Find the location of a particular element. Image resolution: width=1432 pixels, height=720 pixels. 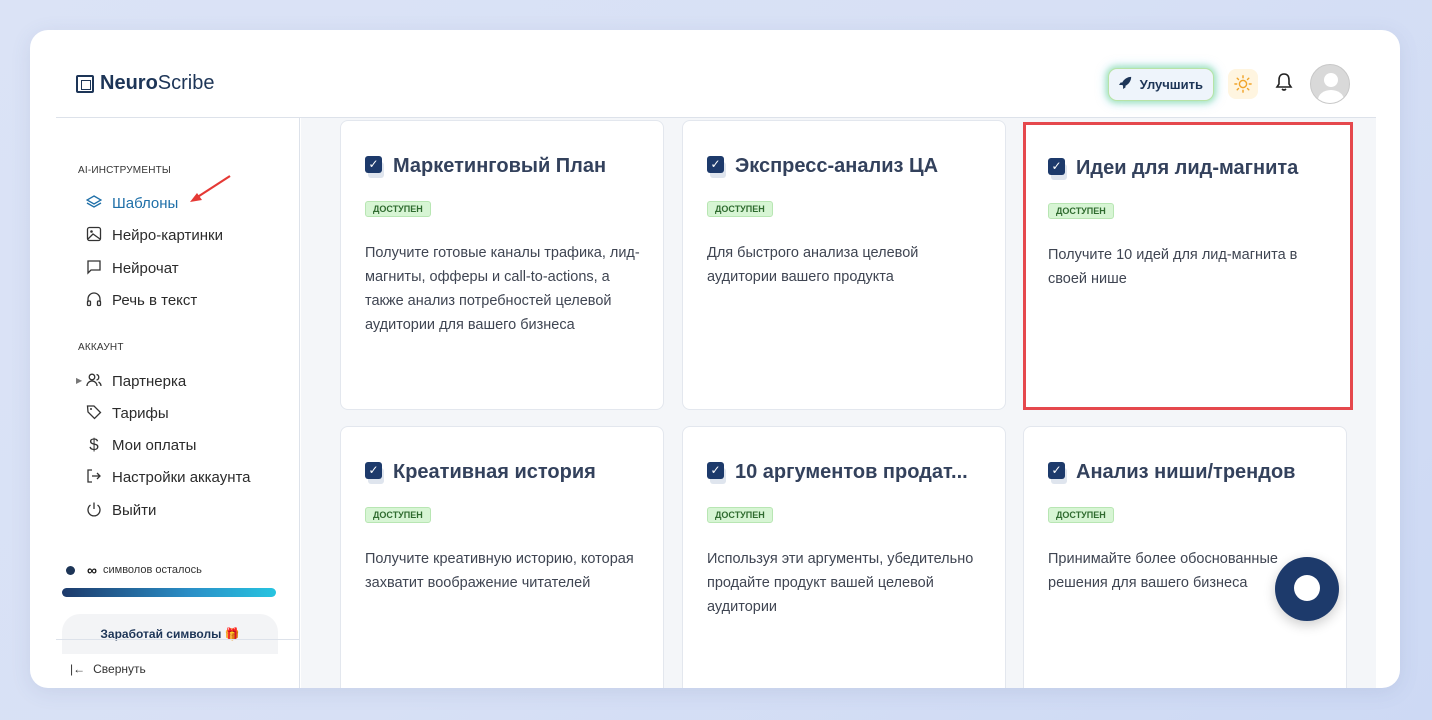

card-title-row: ✓ Экспресс-анализ ЦА is located at coordinates (822, 166).